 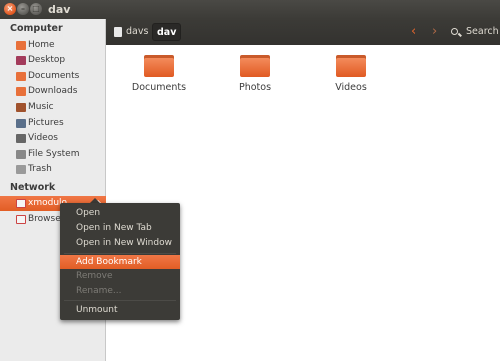 I want to click on pictures-icon, so click(x=21, y=123).